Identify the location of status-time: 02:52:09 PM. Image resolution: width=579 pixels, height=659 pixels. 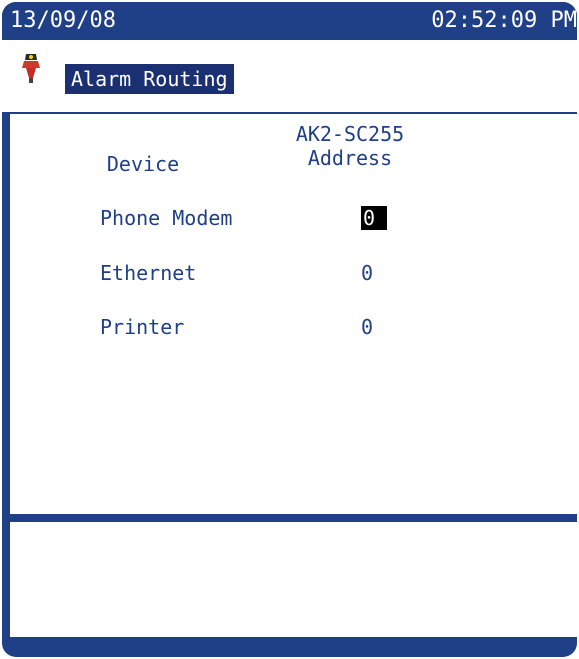
(504, 20).